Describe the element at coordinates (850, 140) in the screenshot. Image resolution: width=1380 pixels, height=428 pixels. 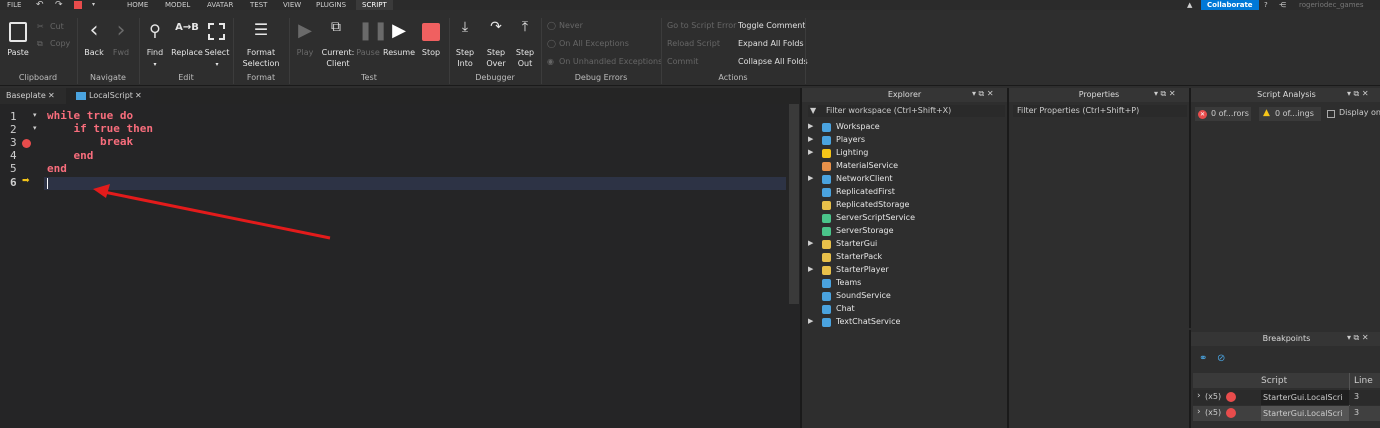
I see `explorer-item: Players` at that location.